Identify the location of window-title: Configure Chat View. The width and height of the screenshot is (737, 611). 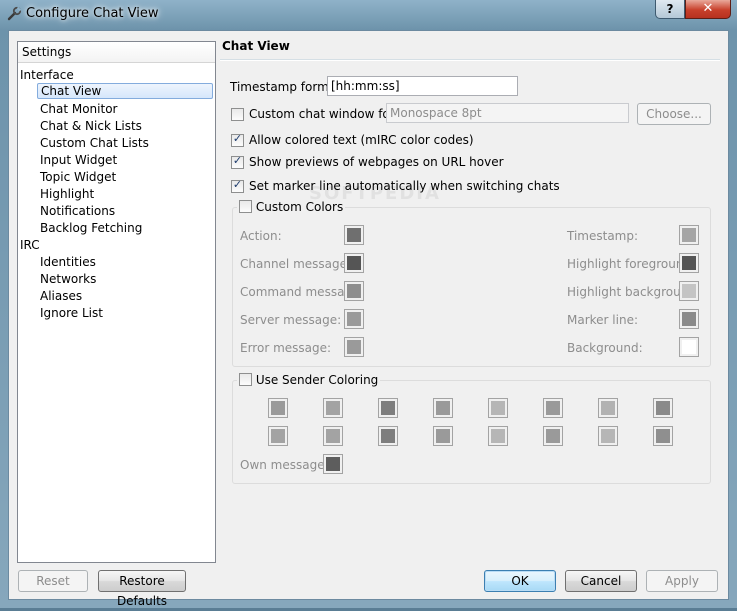
(92, 13).